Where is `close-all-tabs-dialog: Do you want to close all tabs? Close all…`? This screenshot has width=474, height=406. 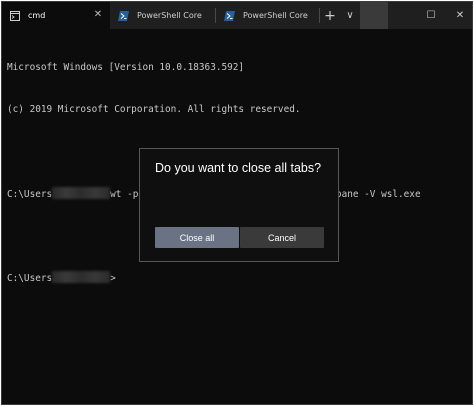 close-all-tabs-dialog: Do you want to close all tabs? Close all… is located at coordinates (239, 205).